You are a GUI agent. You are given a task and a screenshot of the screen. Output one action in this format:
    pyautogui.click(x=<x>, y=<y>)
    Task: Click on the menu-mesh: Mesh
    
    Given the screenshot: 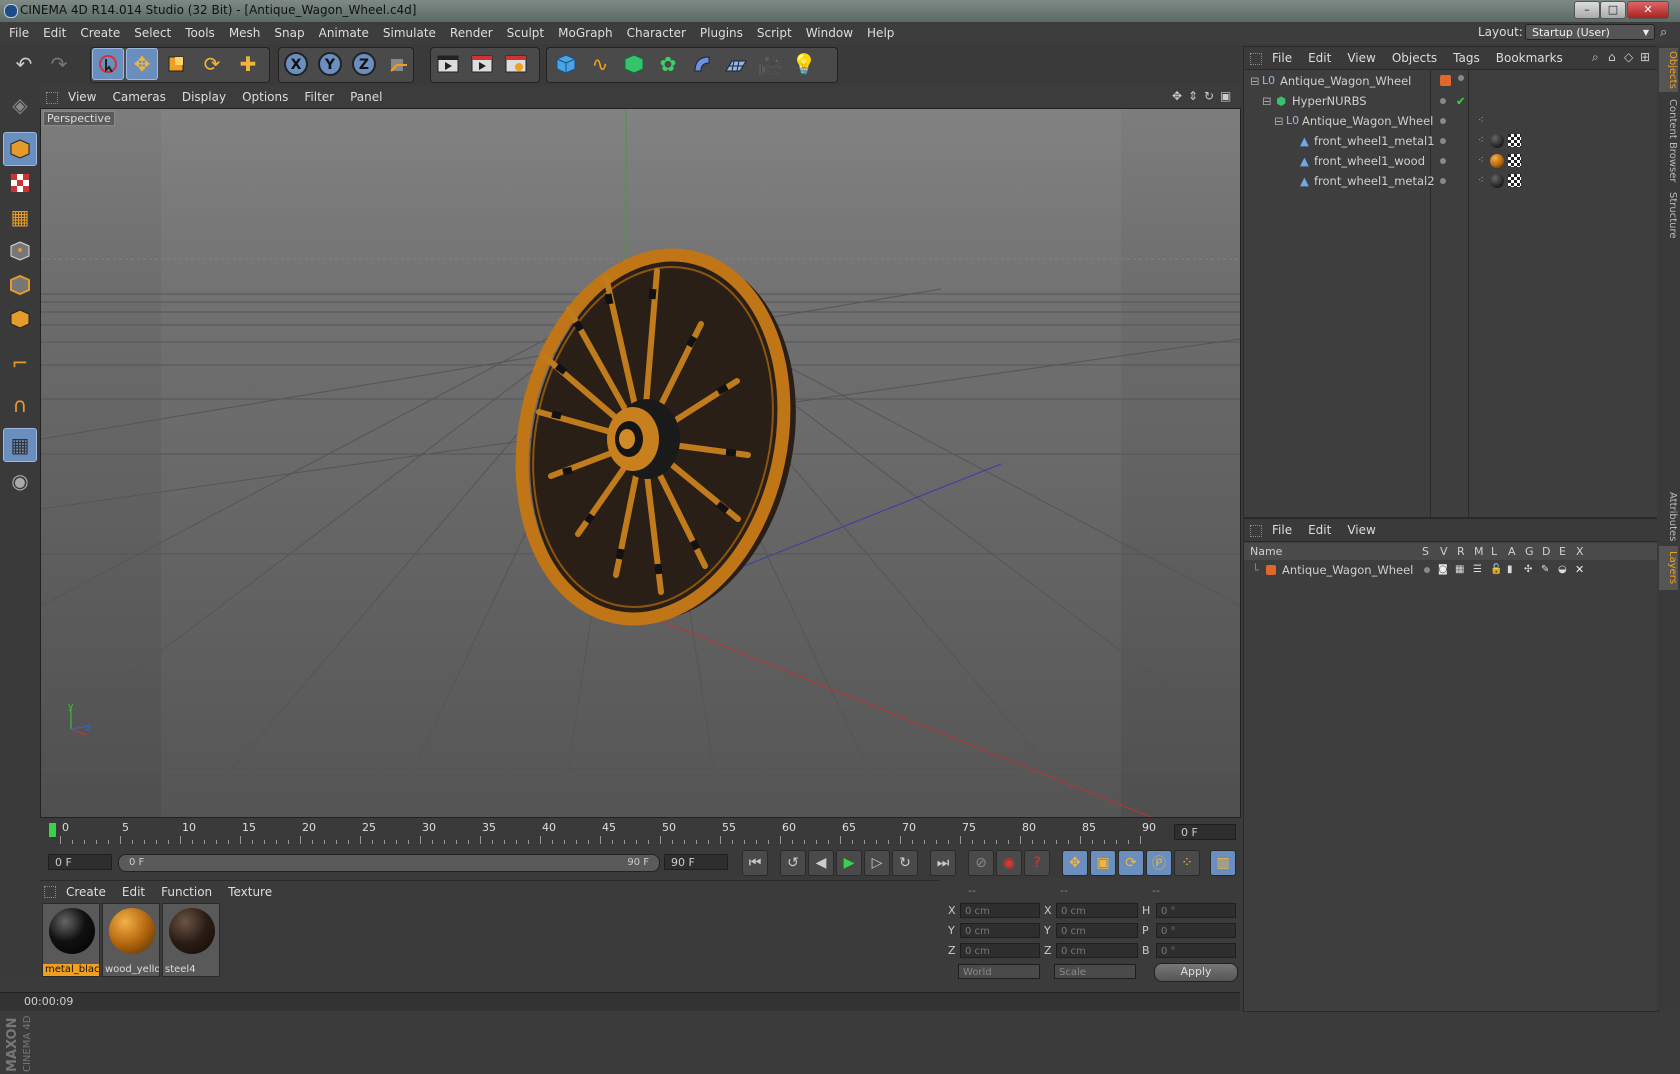 What is the action you would take?
    pyautogui.click(x=245, y=33)
    